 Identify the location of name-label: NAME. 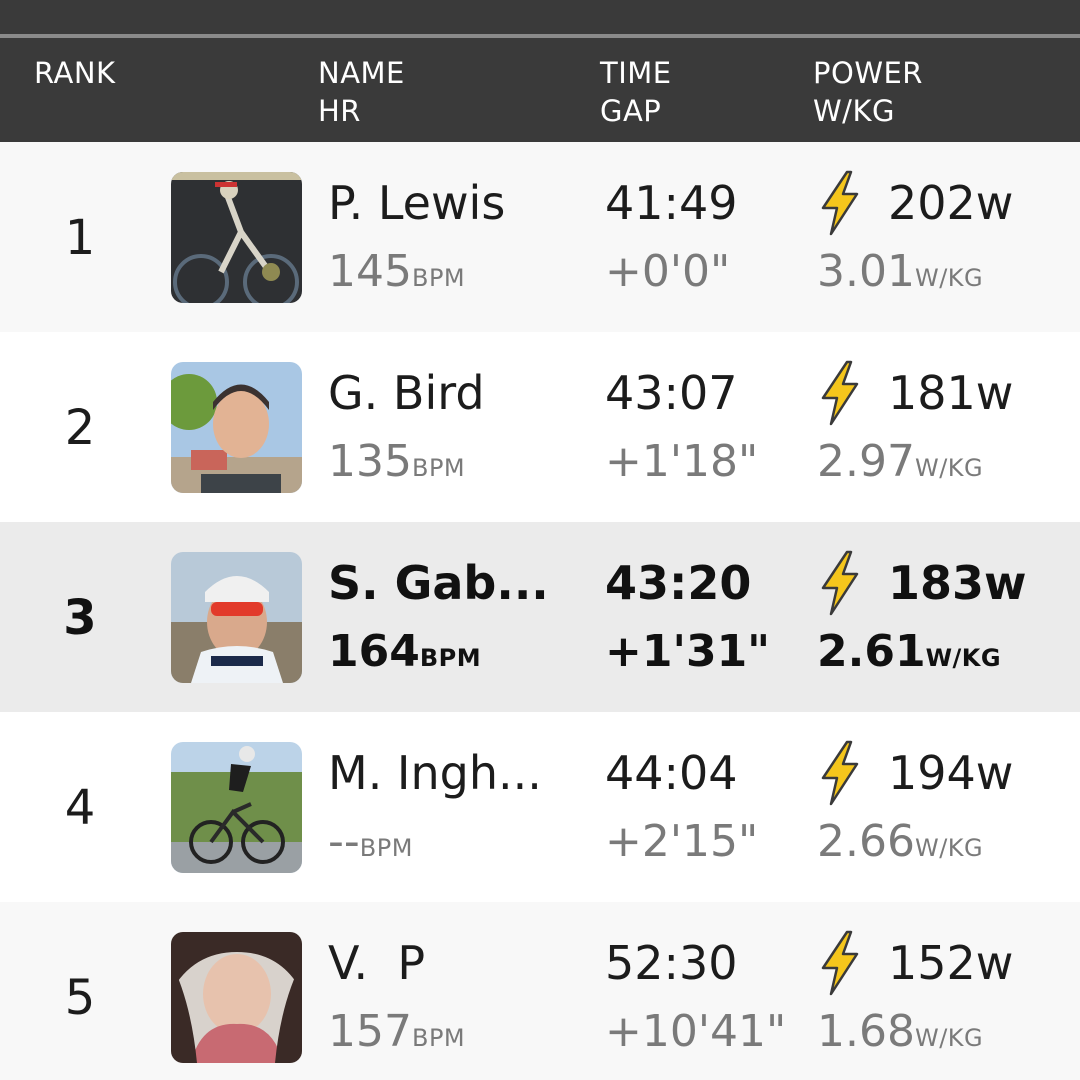
(361, 73).